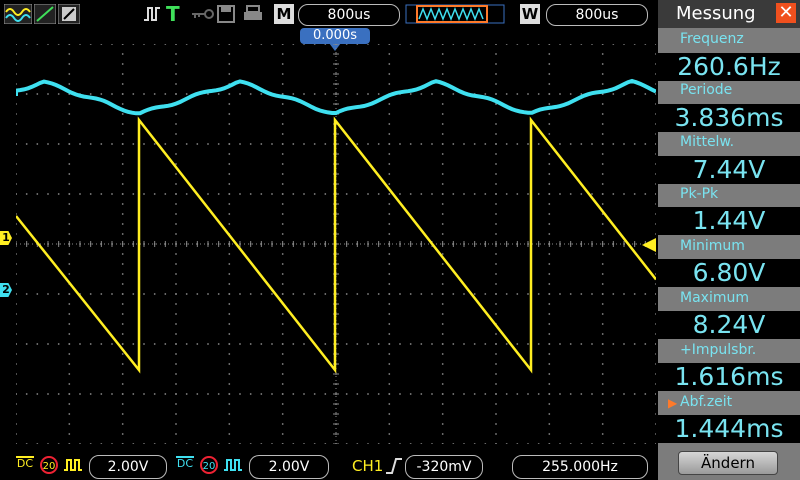 This screenshot has width=800, height=480. Describe the element at coordinates (45, 14) in the screenshot. I see `vector-mode-icon` at that location.